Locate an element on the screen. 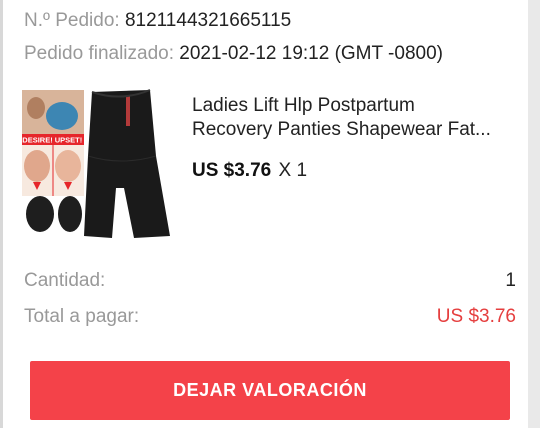 This screenshot has width=540, height=428. order-completed-label: Pedido finalizado: is located at coordinates (99, 53).